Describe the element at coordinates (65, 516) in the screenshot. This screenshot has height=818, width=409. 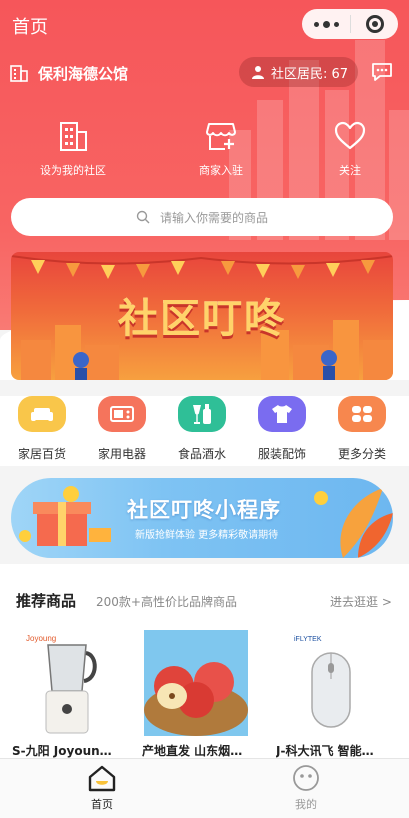
I see `gift-box-decoration` at that location.